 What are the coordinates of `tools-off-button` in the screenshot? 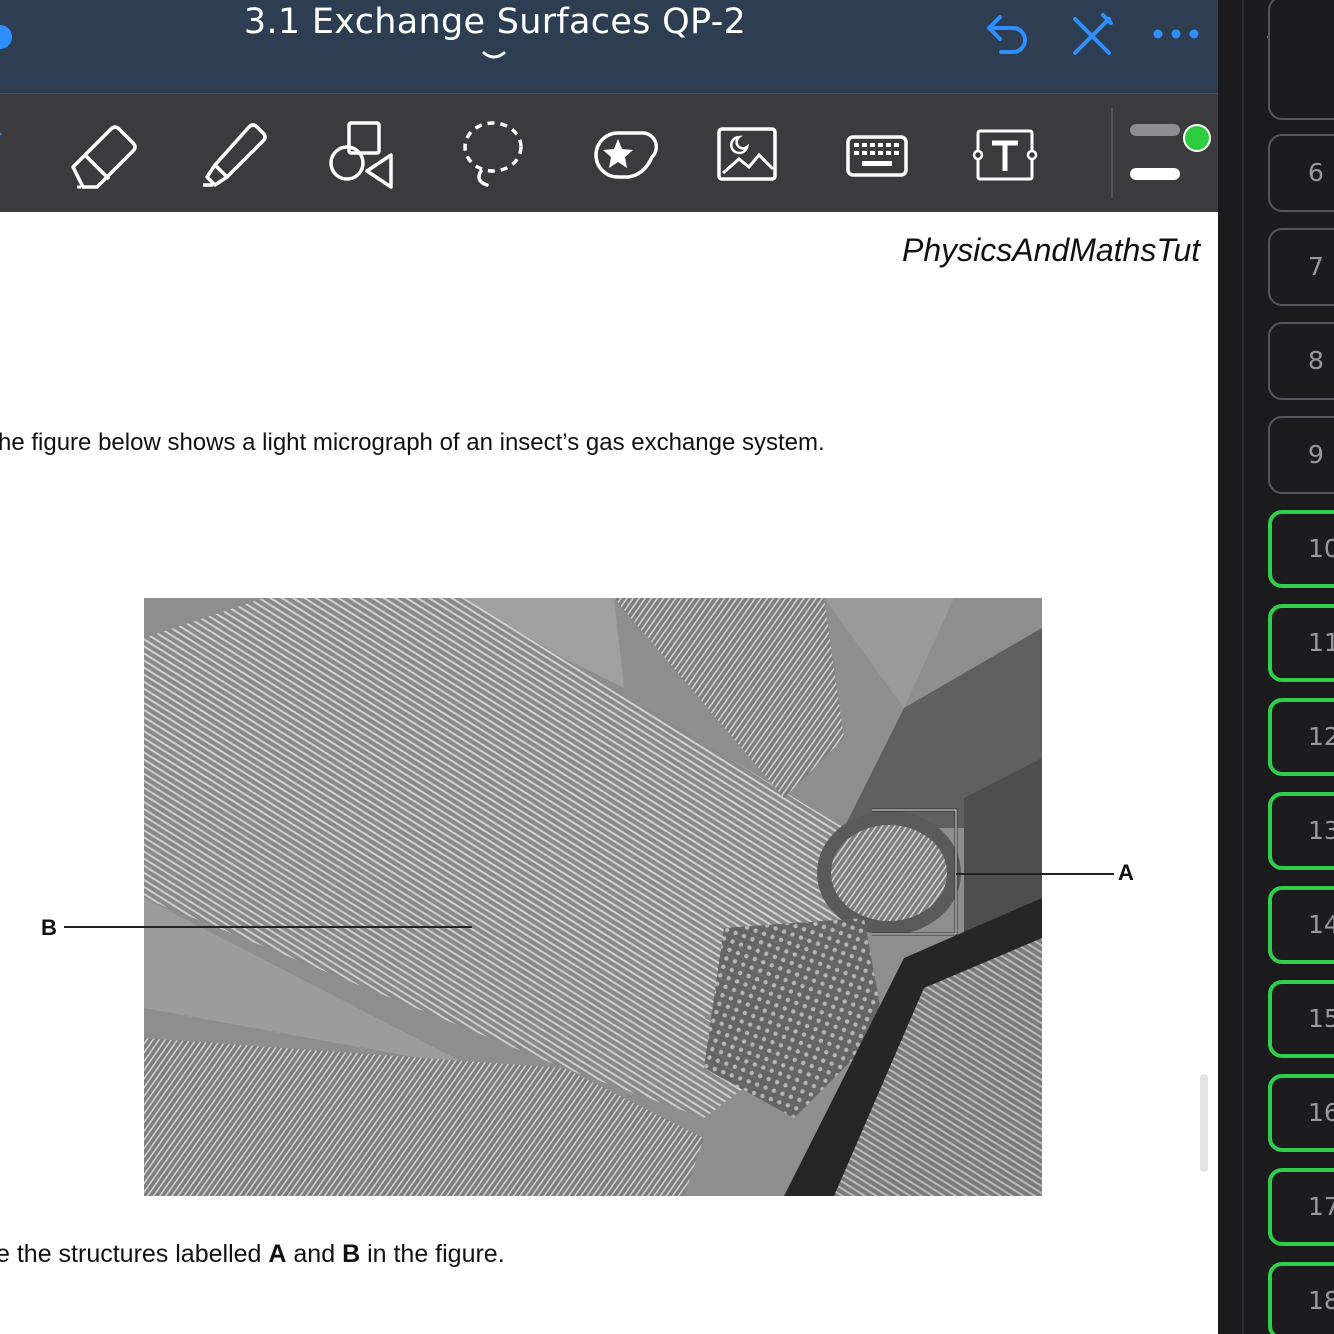 It's located at (1092, 34).